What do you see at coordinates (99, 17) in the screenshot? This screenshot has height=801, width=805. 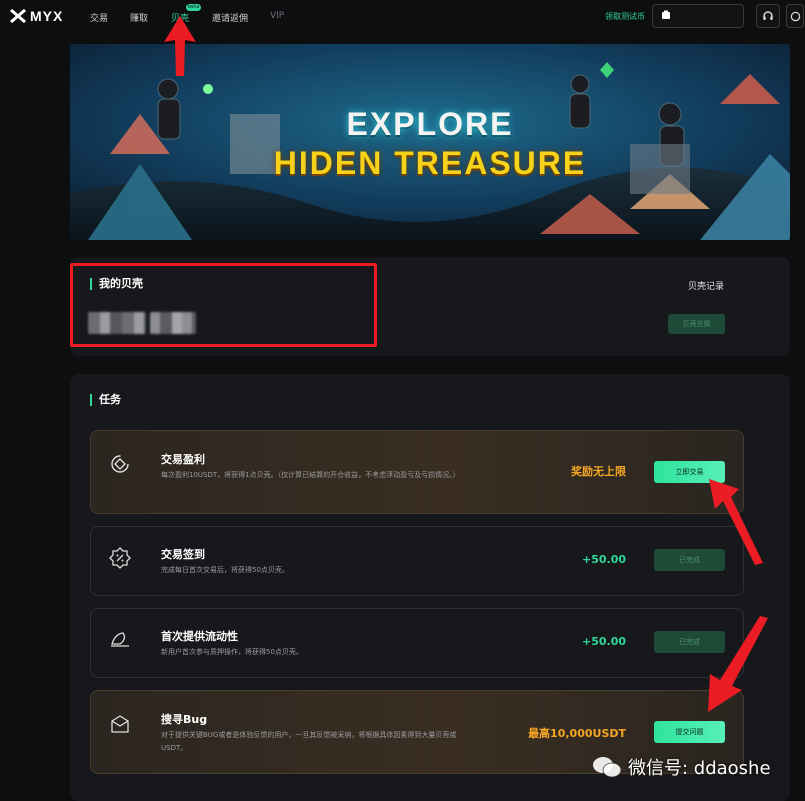 I see `nav-item-trade: 交易` at bounding box center [99, 17].